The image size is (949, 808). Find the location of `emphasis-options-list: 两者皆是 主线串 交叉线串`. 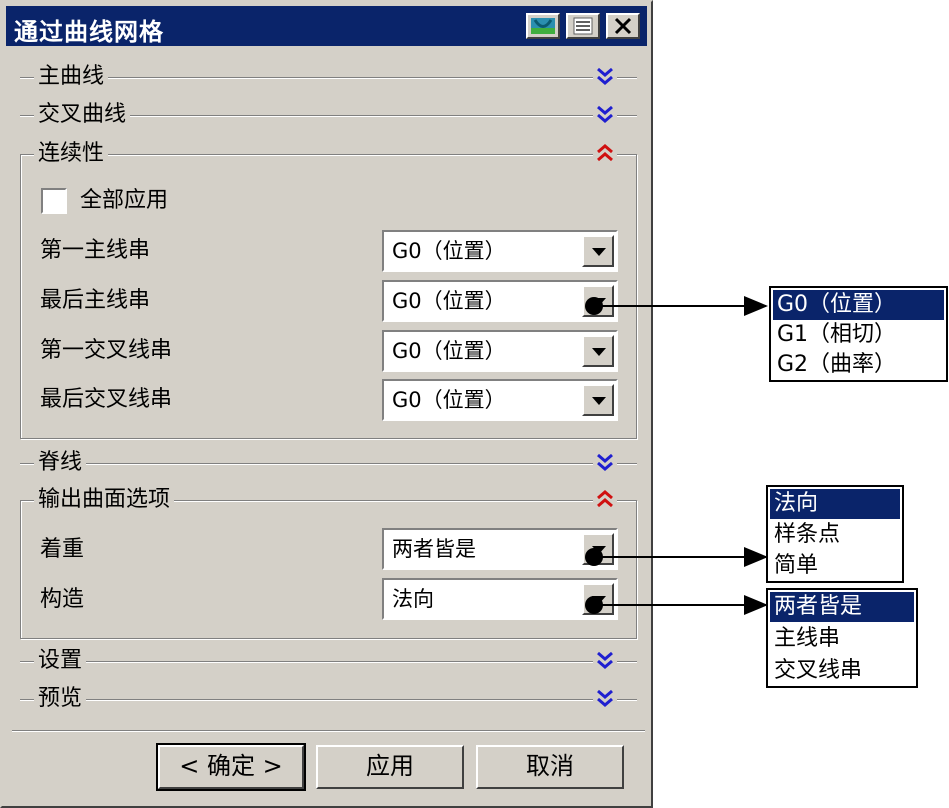

emphasis-options-list: 两者皆是 主线串 交叉线串 is located at coordinates (842, 638).